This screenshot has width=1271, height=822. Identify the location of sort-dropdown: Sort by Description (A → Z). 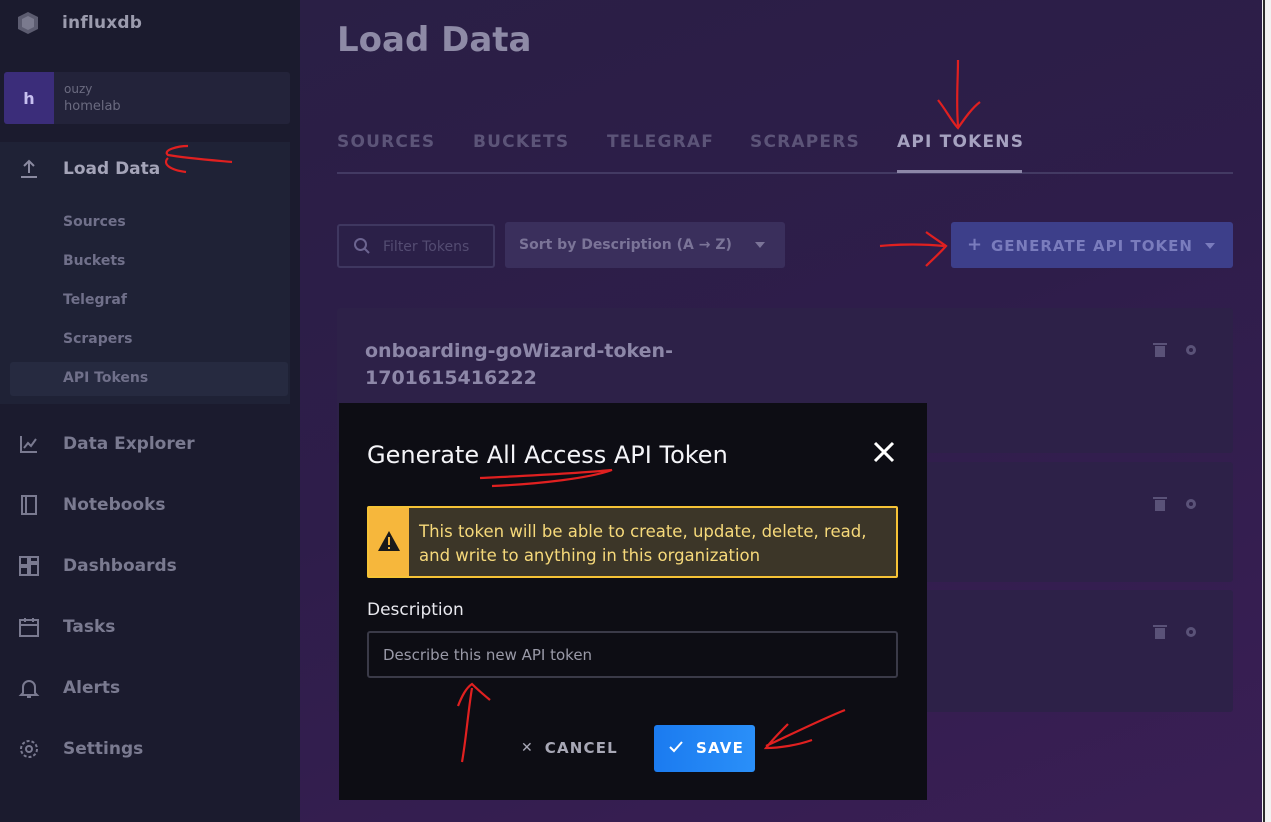
(645, 245).